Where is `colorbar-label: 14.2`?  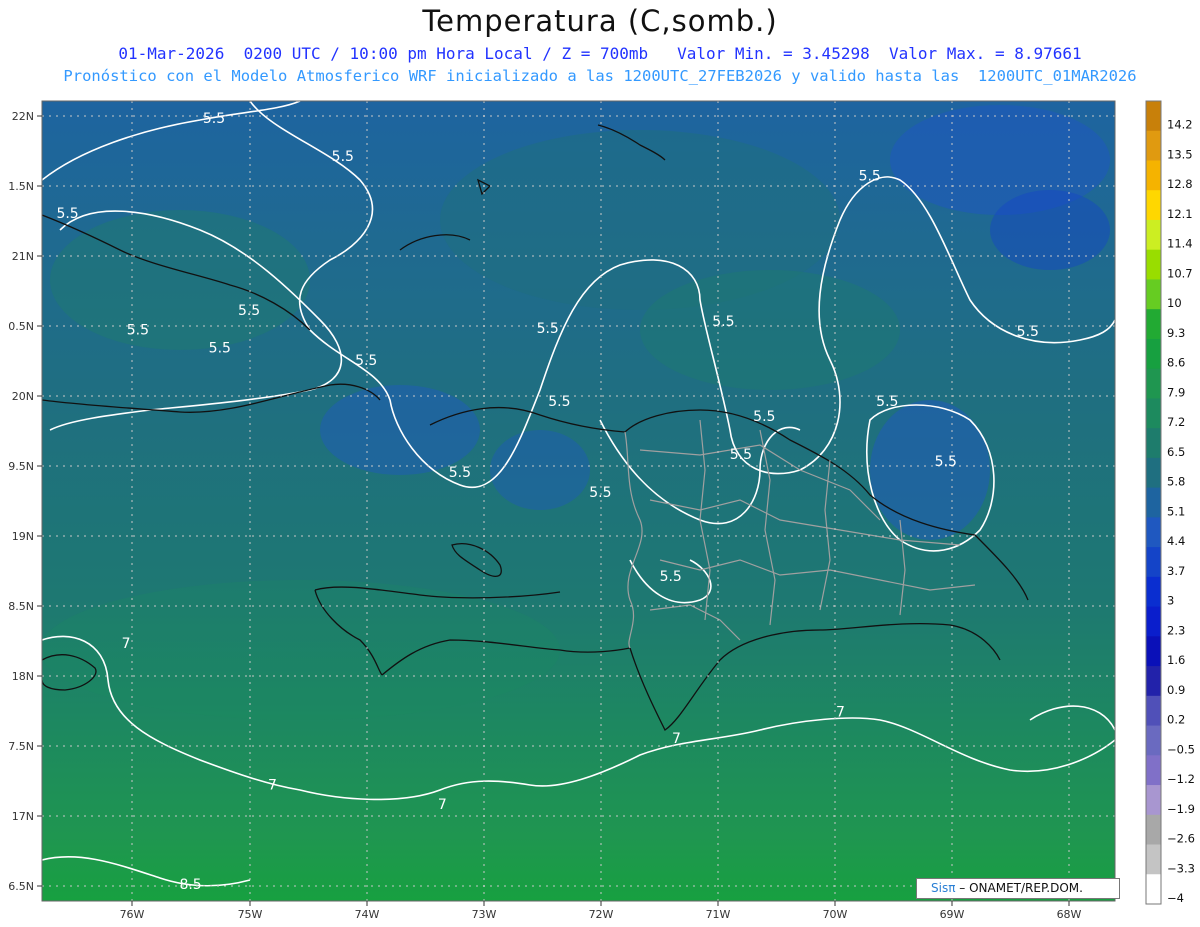
colorbar-label: 14.2 is located at coordinates (1180, 125).